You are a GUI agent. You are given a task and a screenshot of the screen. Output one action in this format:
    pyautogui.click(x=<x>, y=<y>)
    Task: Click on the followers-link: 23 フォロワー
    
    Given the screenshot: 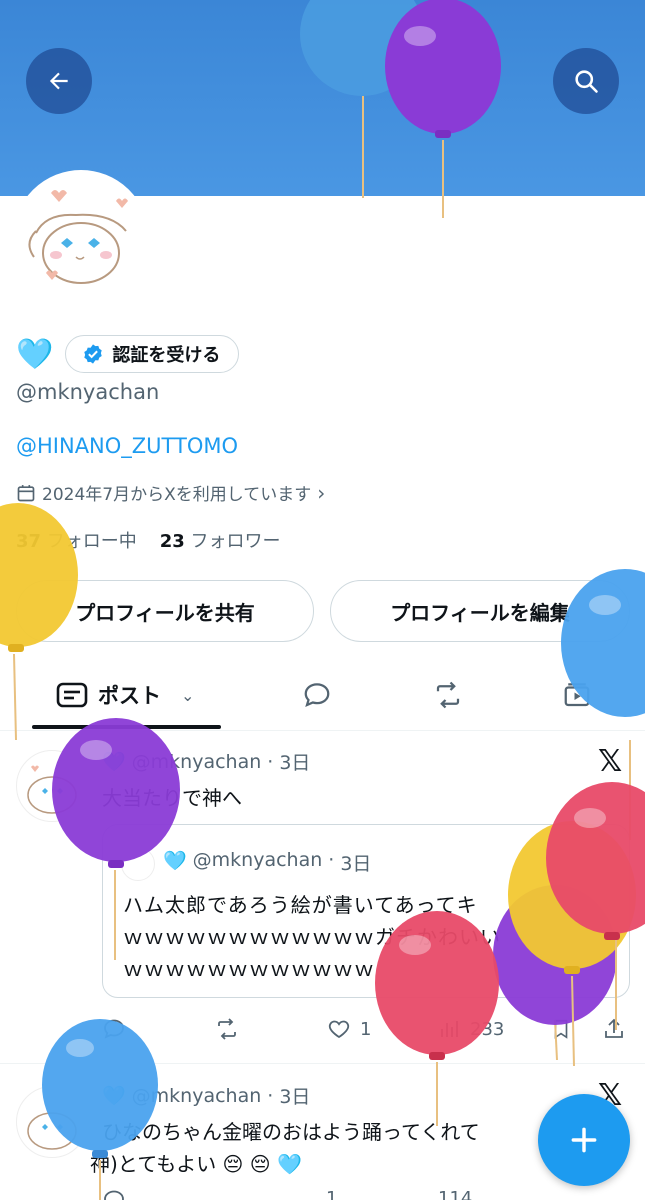 What is the action you would take?
    pyautogui.click(x=220, y=541)
    